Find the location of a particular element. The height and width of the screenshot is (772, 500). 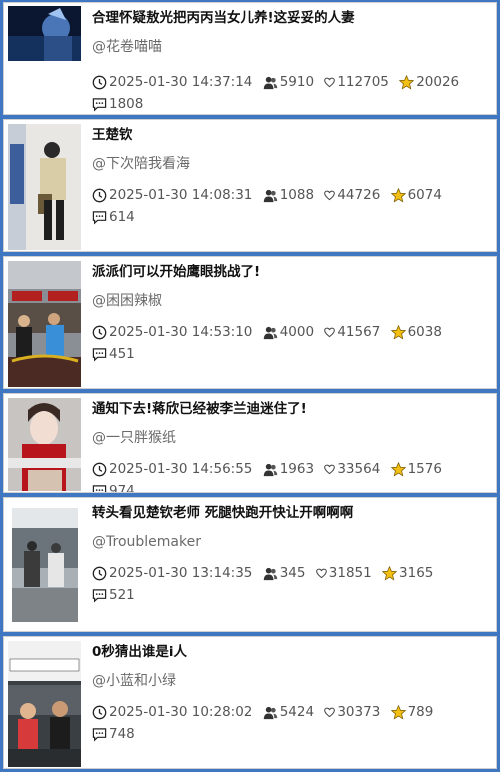

stars-count: 6038 is located at coordinates (424, 332).